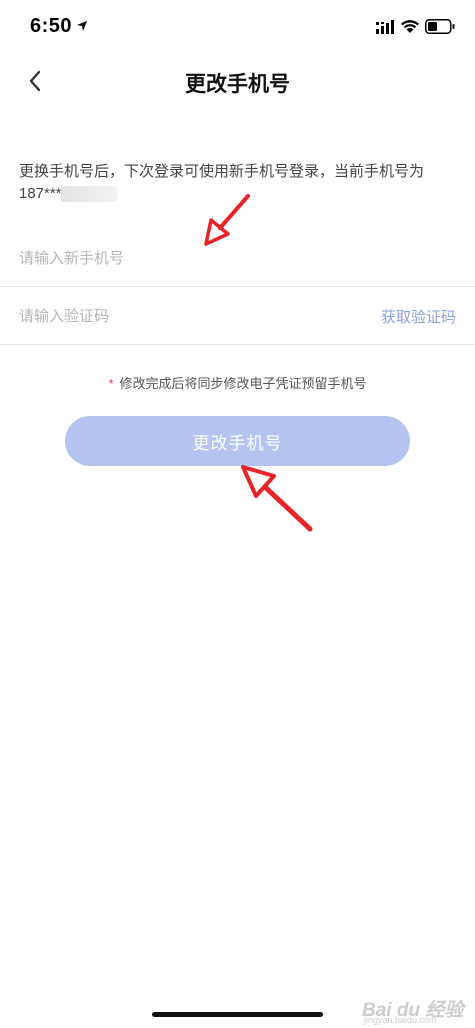 This screenshot has height=1028, width=475. I want to click on current-phone-hint: 更换手机号后，下次登录可使用新手机号登录，当前手机号为 187****, so click(239, 183).